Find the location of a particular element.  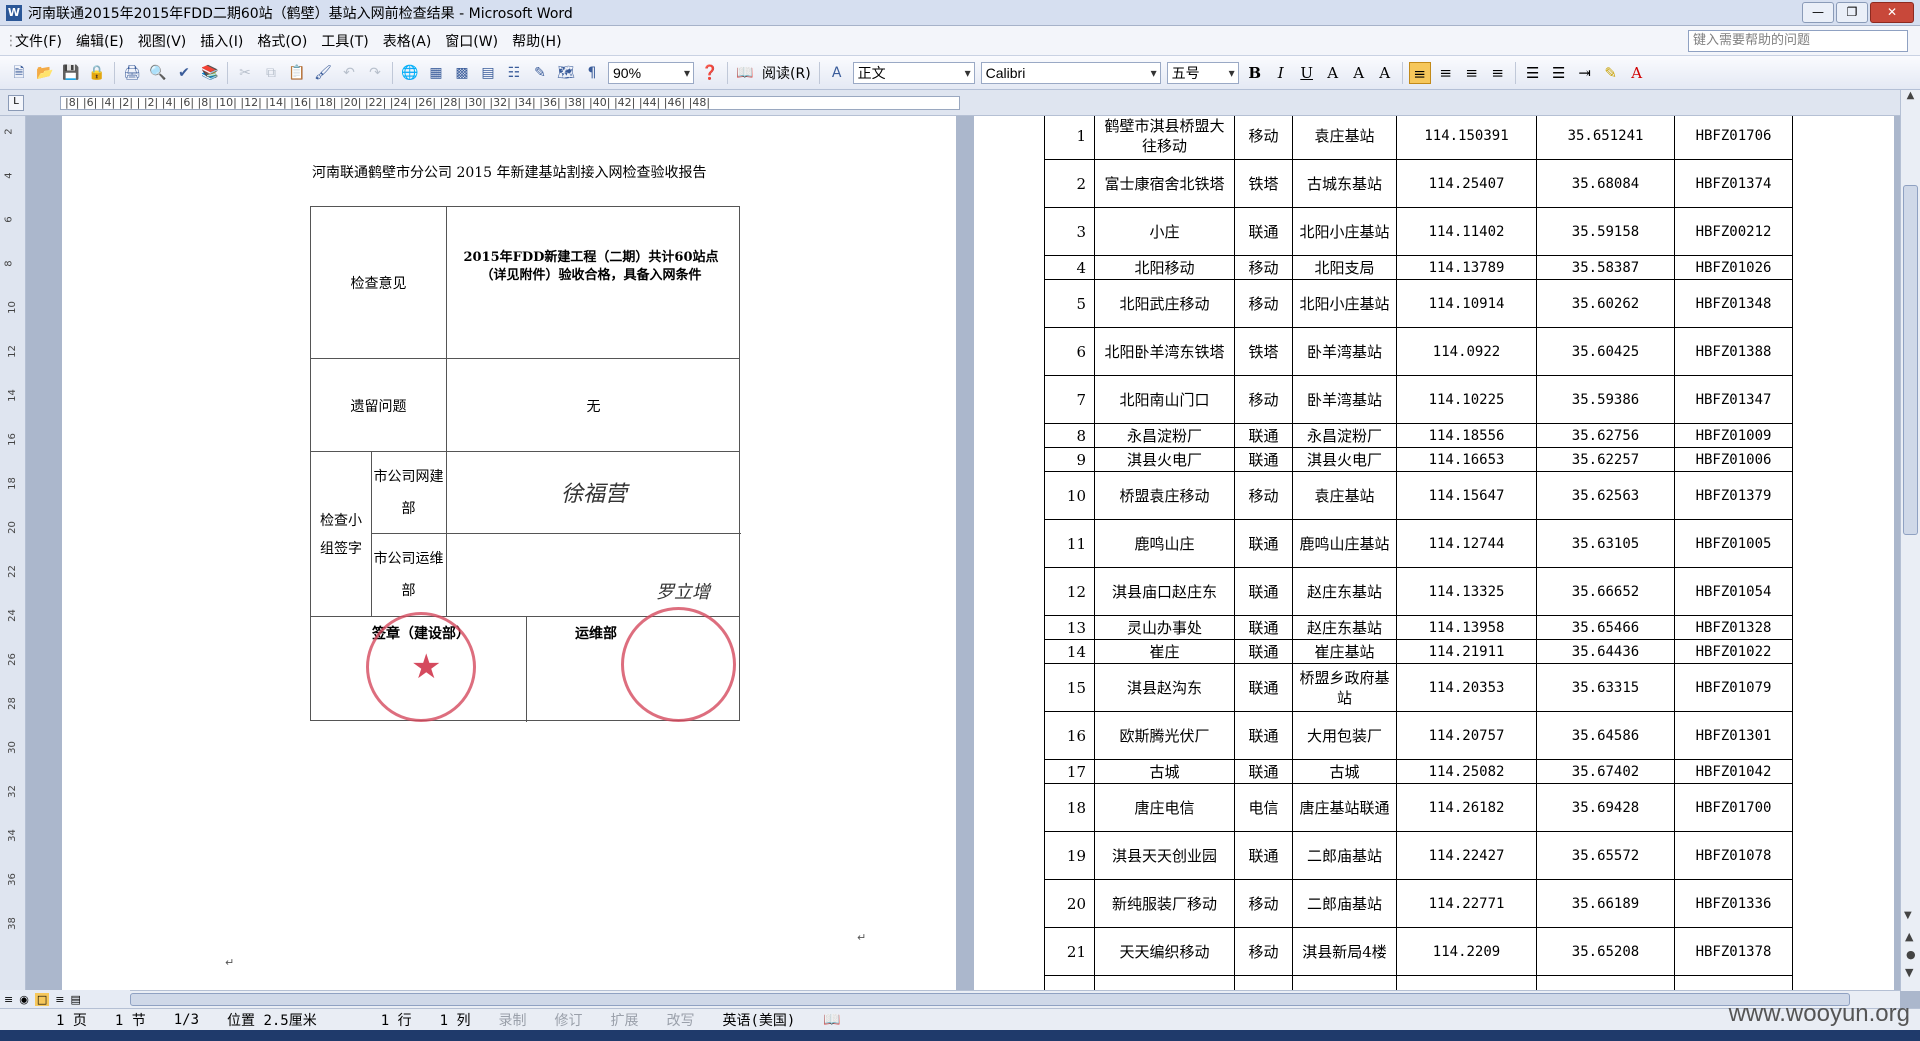

print-icon: 🖨 is located at coordinates (132, 73).